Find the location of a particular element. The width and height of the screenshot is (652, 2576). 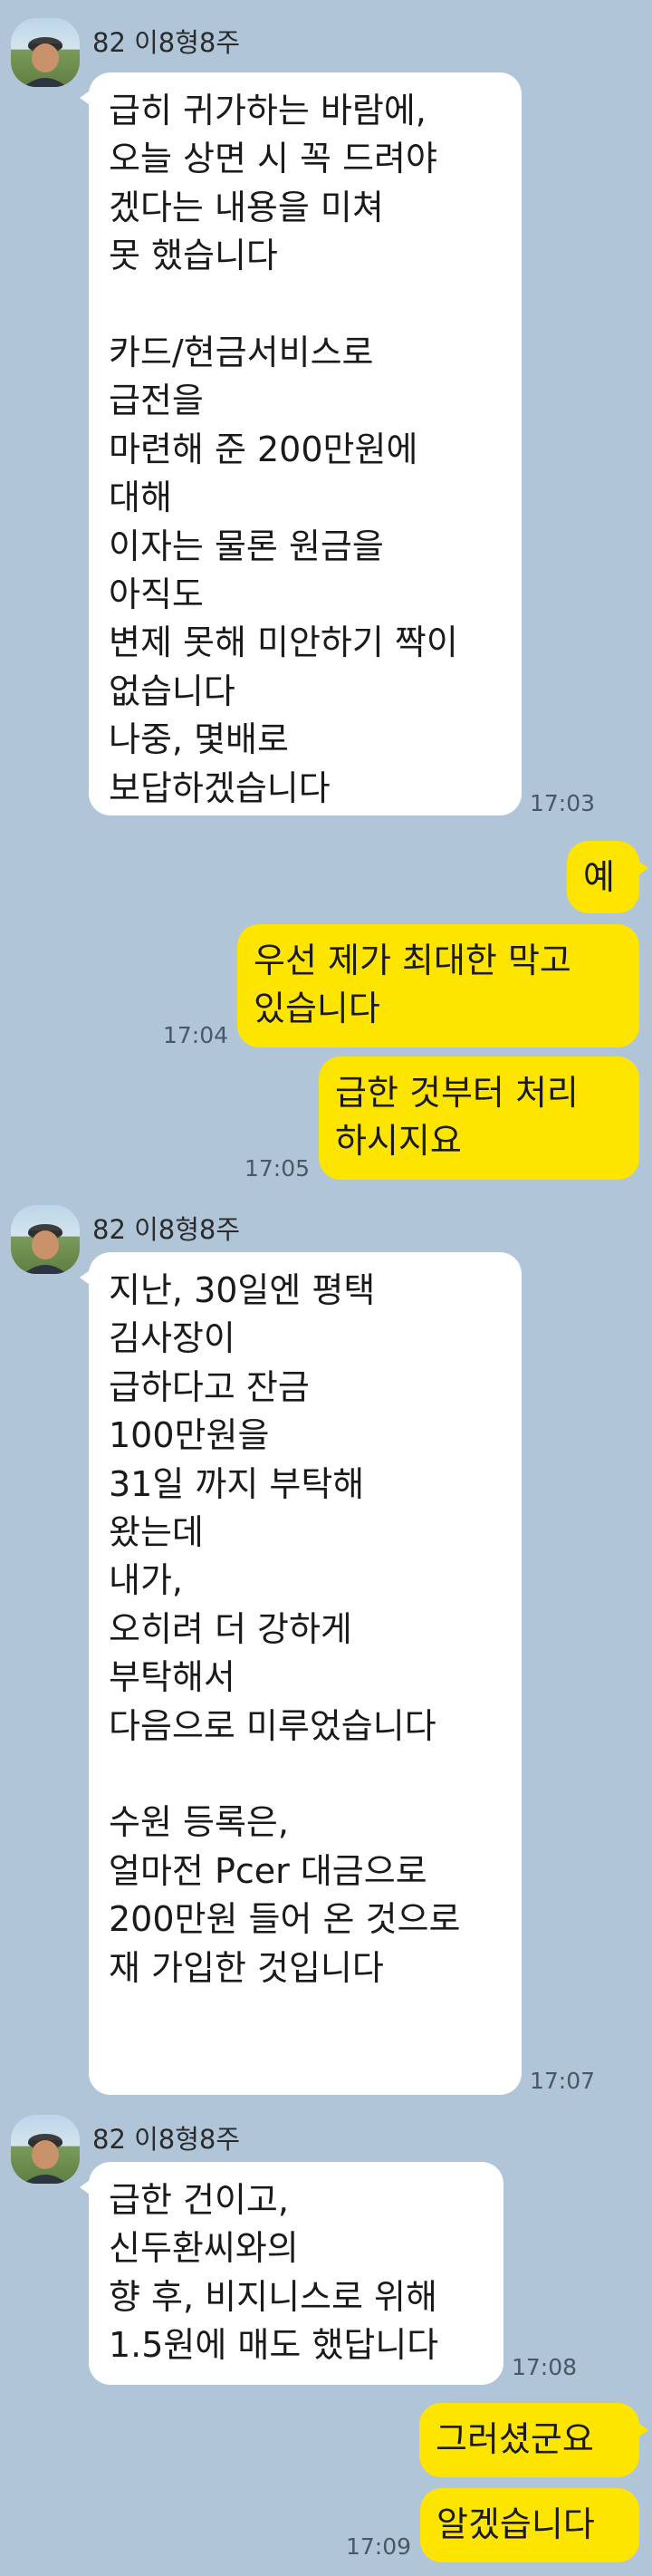

outgoing-message-bubble: 급한 것부터 처리 하시지요 is located at coordinates (479, 1118).